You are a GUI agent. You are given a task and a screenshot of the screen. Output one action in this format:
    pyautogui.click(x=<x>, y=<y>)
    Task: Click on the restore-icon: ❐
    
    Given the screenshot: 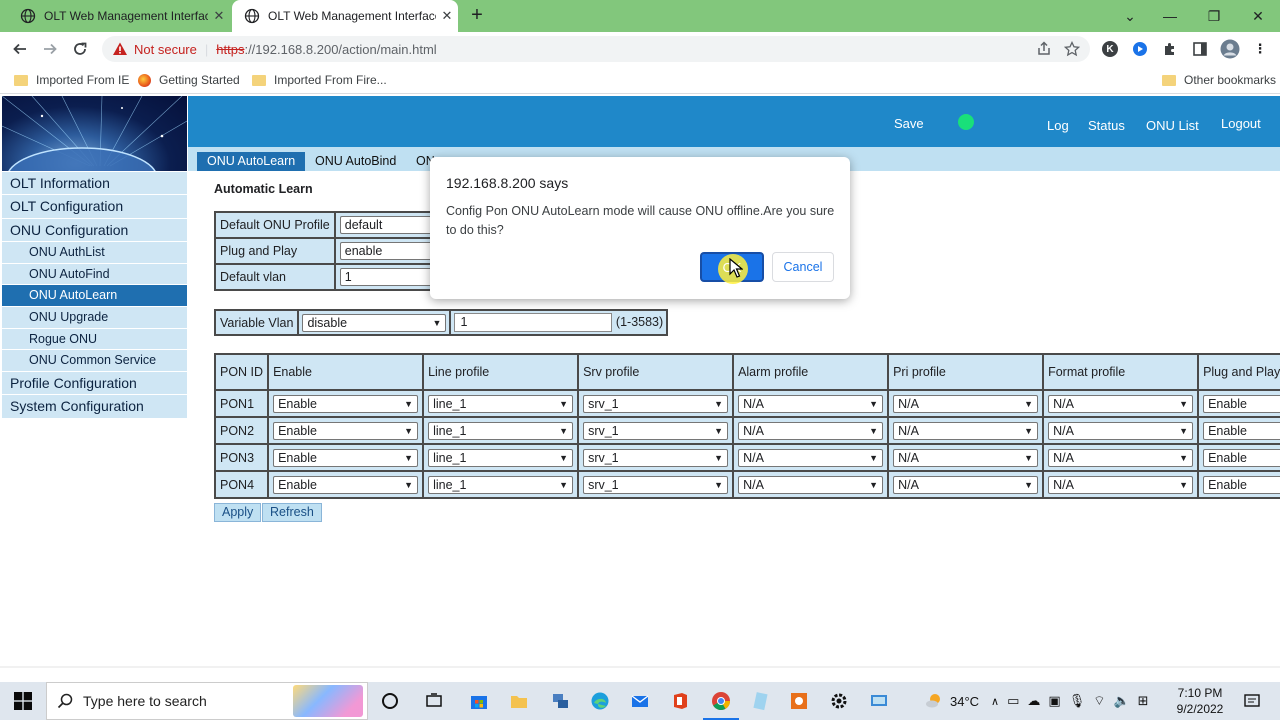 What is the action you would take?
    pyautogui.click(x=1214, y=16)
    